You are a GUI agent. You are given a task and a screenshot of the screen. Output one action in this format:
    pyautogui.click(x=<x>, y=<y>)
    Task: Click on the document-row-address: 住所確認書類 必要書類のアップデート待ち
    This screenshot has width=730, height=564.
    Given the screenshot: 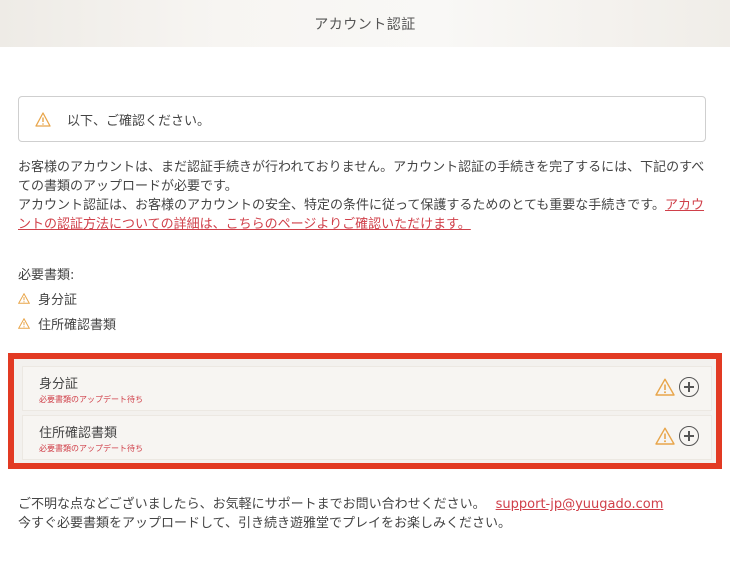 What is the action you would take?
    pyautogui.click(x=367, y=437)
    